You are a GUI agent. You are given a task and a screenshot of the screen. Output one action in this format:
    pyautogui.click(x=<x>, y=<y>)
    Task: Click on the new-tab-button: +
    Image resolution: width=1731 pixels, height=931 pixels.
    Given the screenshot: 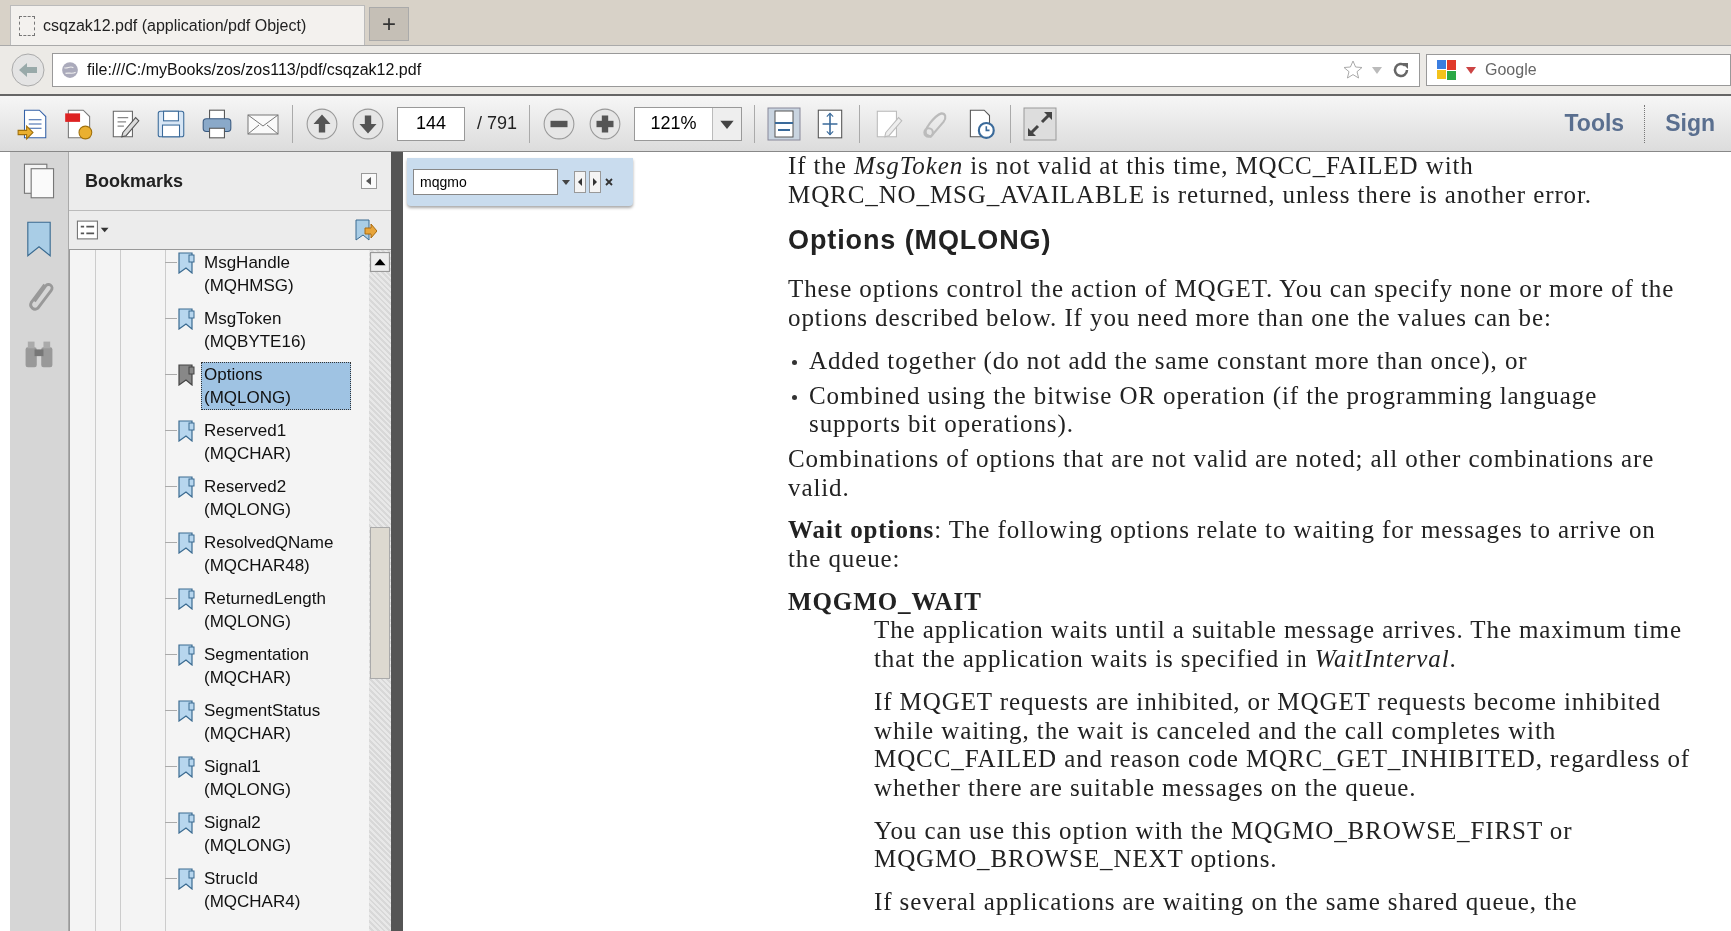 What is the action you would take?
    pyautogui.click(x=389, y=24)
    